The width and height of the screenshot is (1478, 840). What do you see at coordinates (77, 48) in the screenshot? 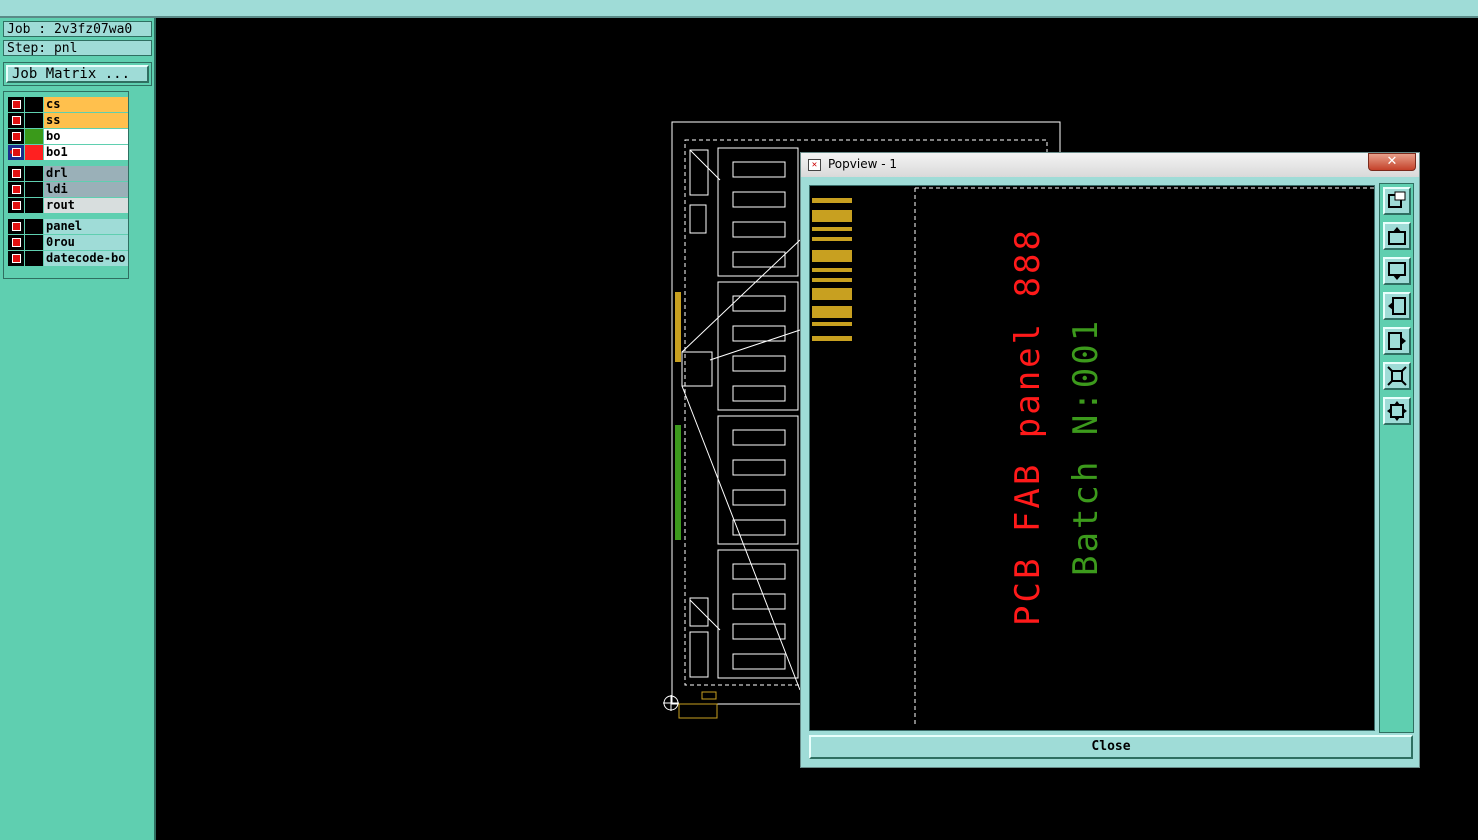
I see `step-name-label: Step: pnl` at bounding box center [77, 48].